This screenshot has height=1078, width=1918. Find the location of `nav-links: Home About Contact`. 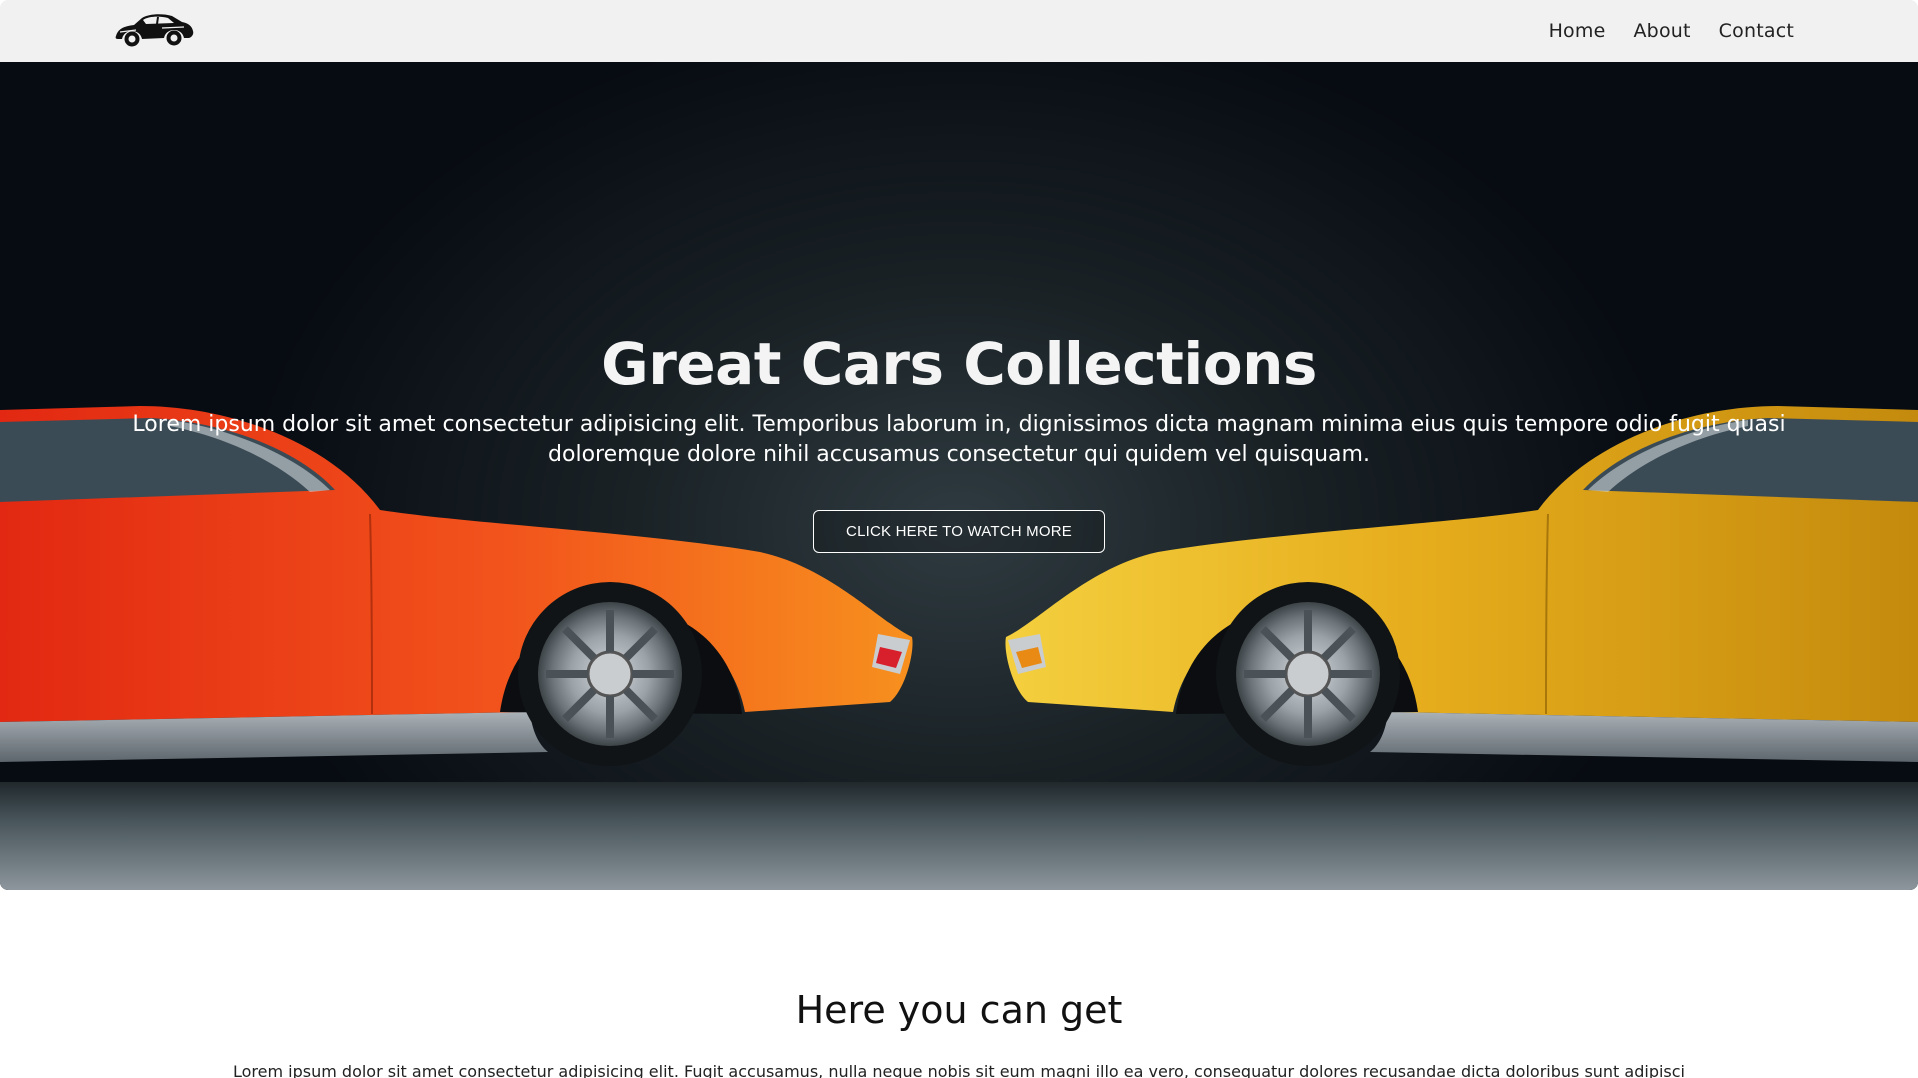

nav-links: Home About Contact is located at coordinates (1671, 31).